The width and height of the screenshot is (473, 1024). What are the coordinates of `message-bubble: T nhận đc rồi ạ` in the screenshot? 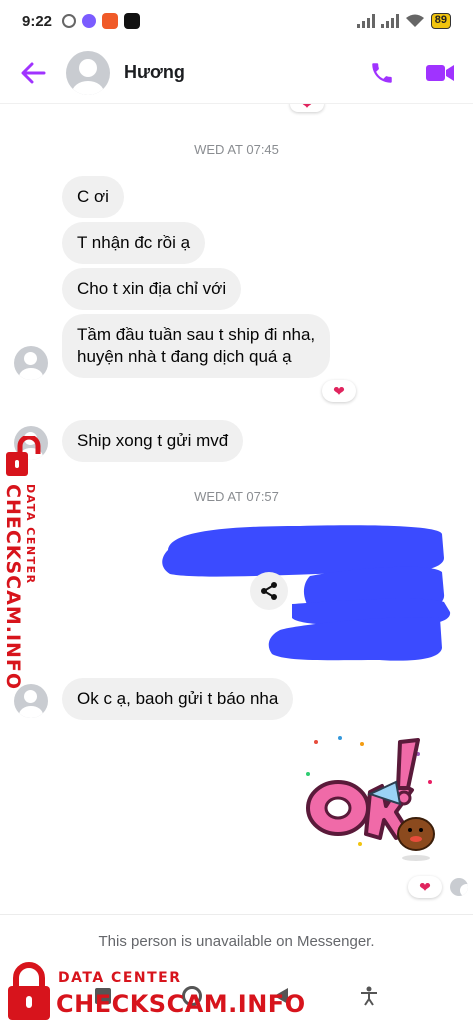 It's located at (134, 243).